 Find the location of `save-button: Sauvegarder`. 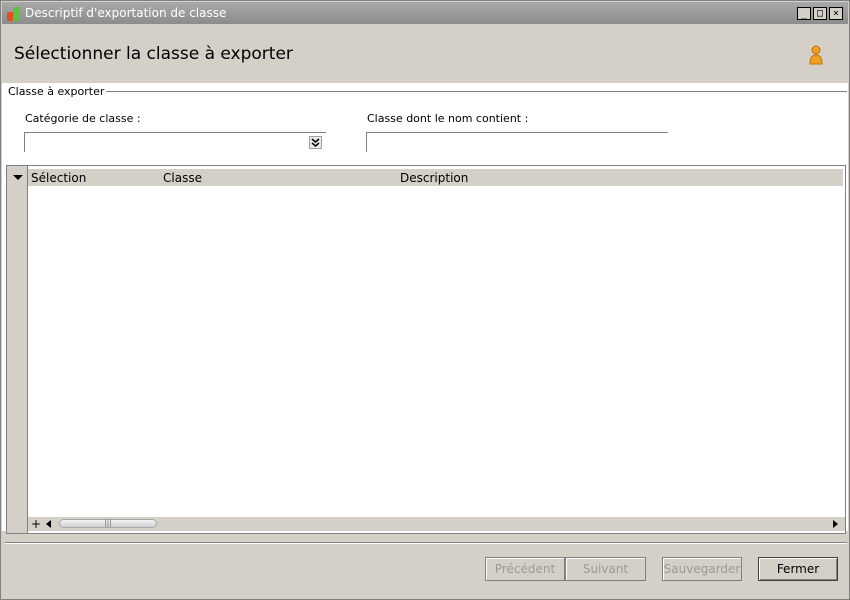

save-button: Sauvegarder is located at coordinates (702, 569).